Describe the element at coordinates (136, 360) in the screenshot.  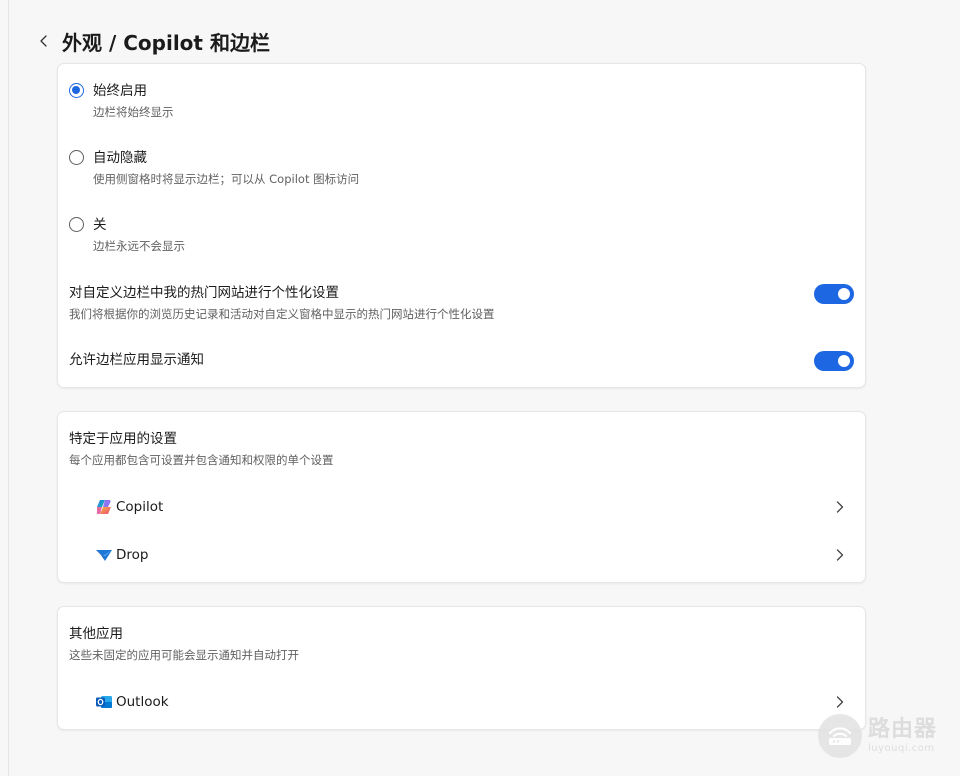
I see `setting-label: 允许边栏应用显示通知` at that location.